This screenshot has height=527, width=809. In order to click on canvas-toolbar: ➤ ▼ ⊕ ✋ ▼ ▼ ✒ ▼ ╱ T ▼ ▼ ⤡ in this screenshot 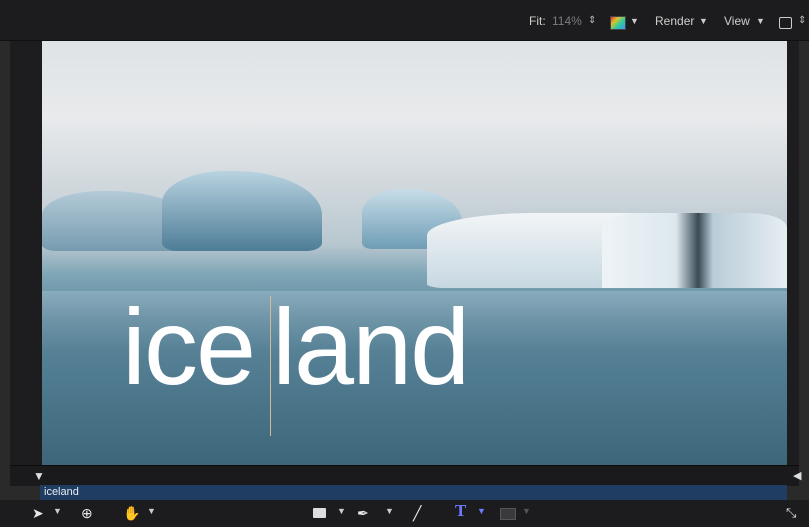, I will do `click(404, 513)`.